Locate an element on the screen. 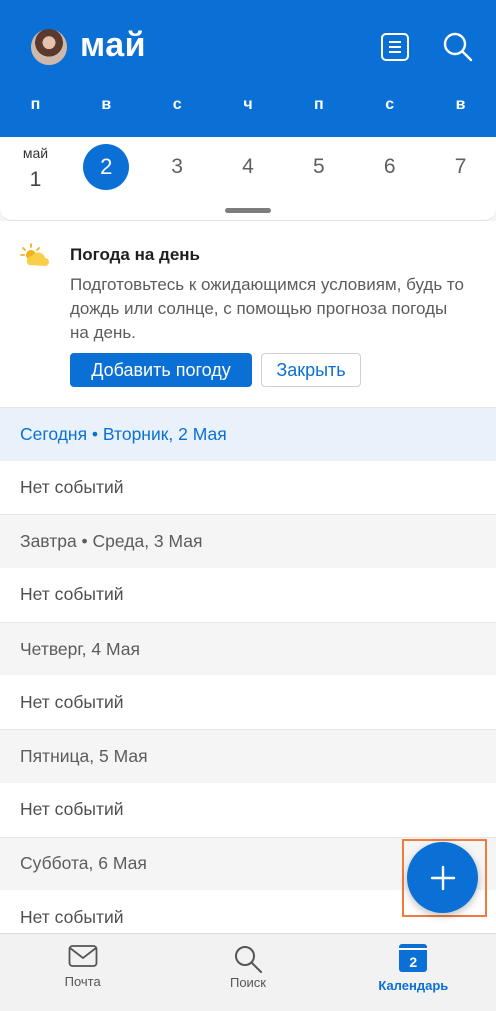 Image resolution: width=496 pixels, height=1011 pixels. month-label: май is located at coordinates (35, 153).